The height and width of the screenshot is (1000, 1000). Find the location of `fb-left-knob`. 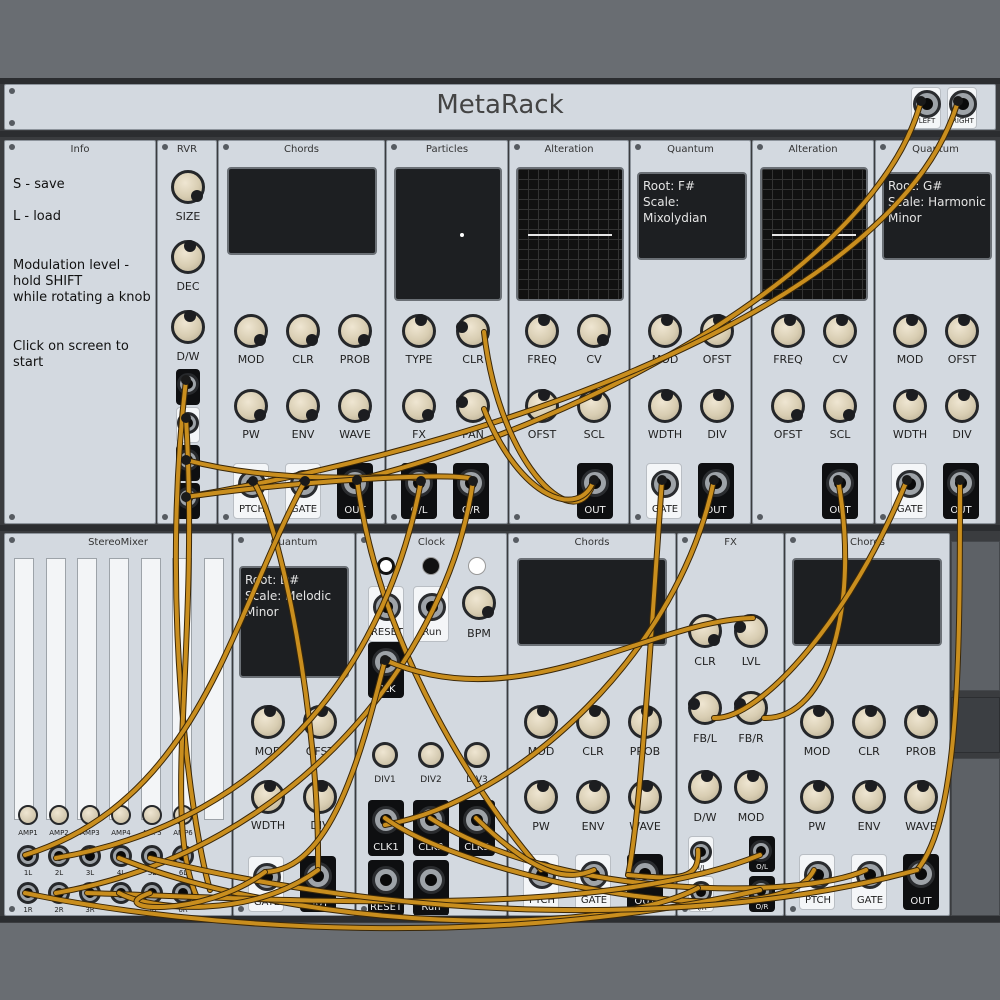

fb-left-knob is located at coordinates (705, 708).